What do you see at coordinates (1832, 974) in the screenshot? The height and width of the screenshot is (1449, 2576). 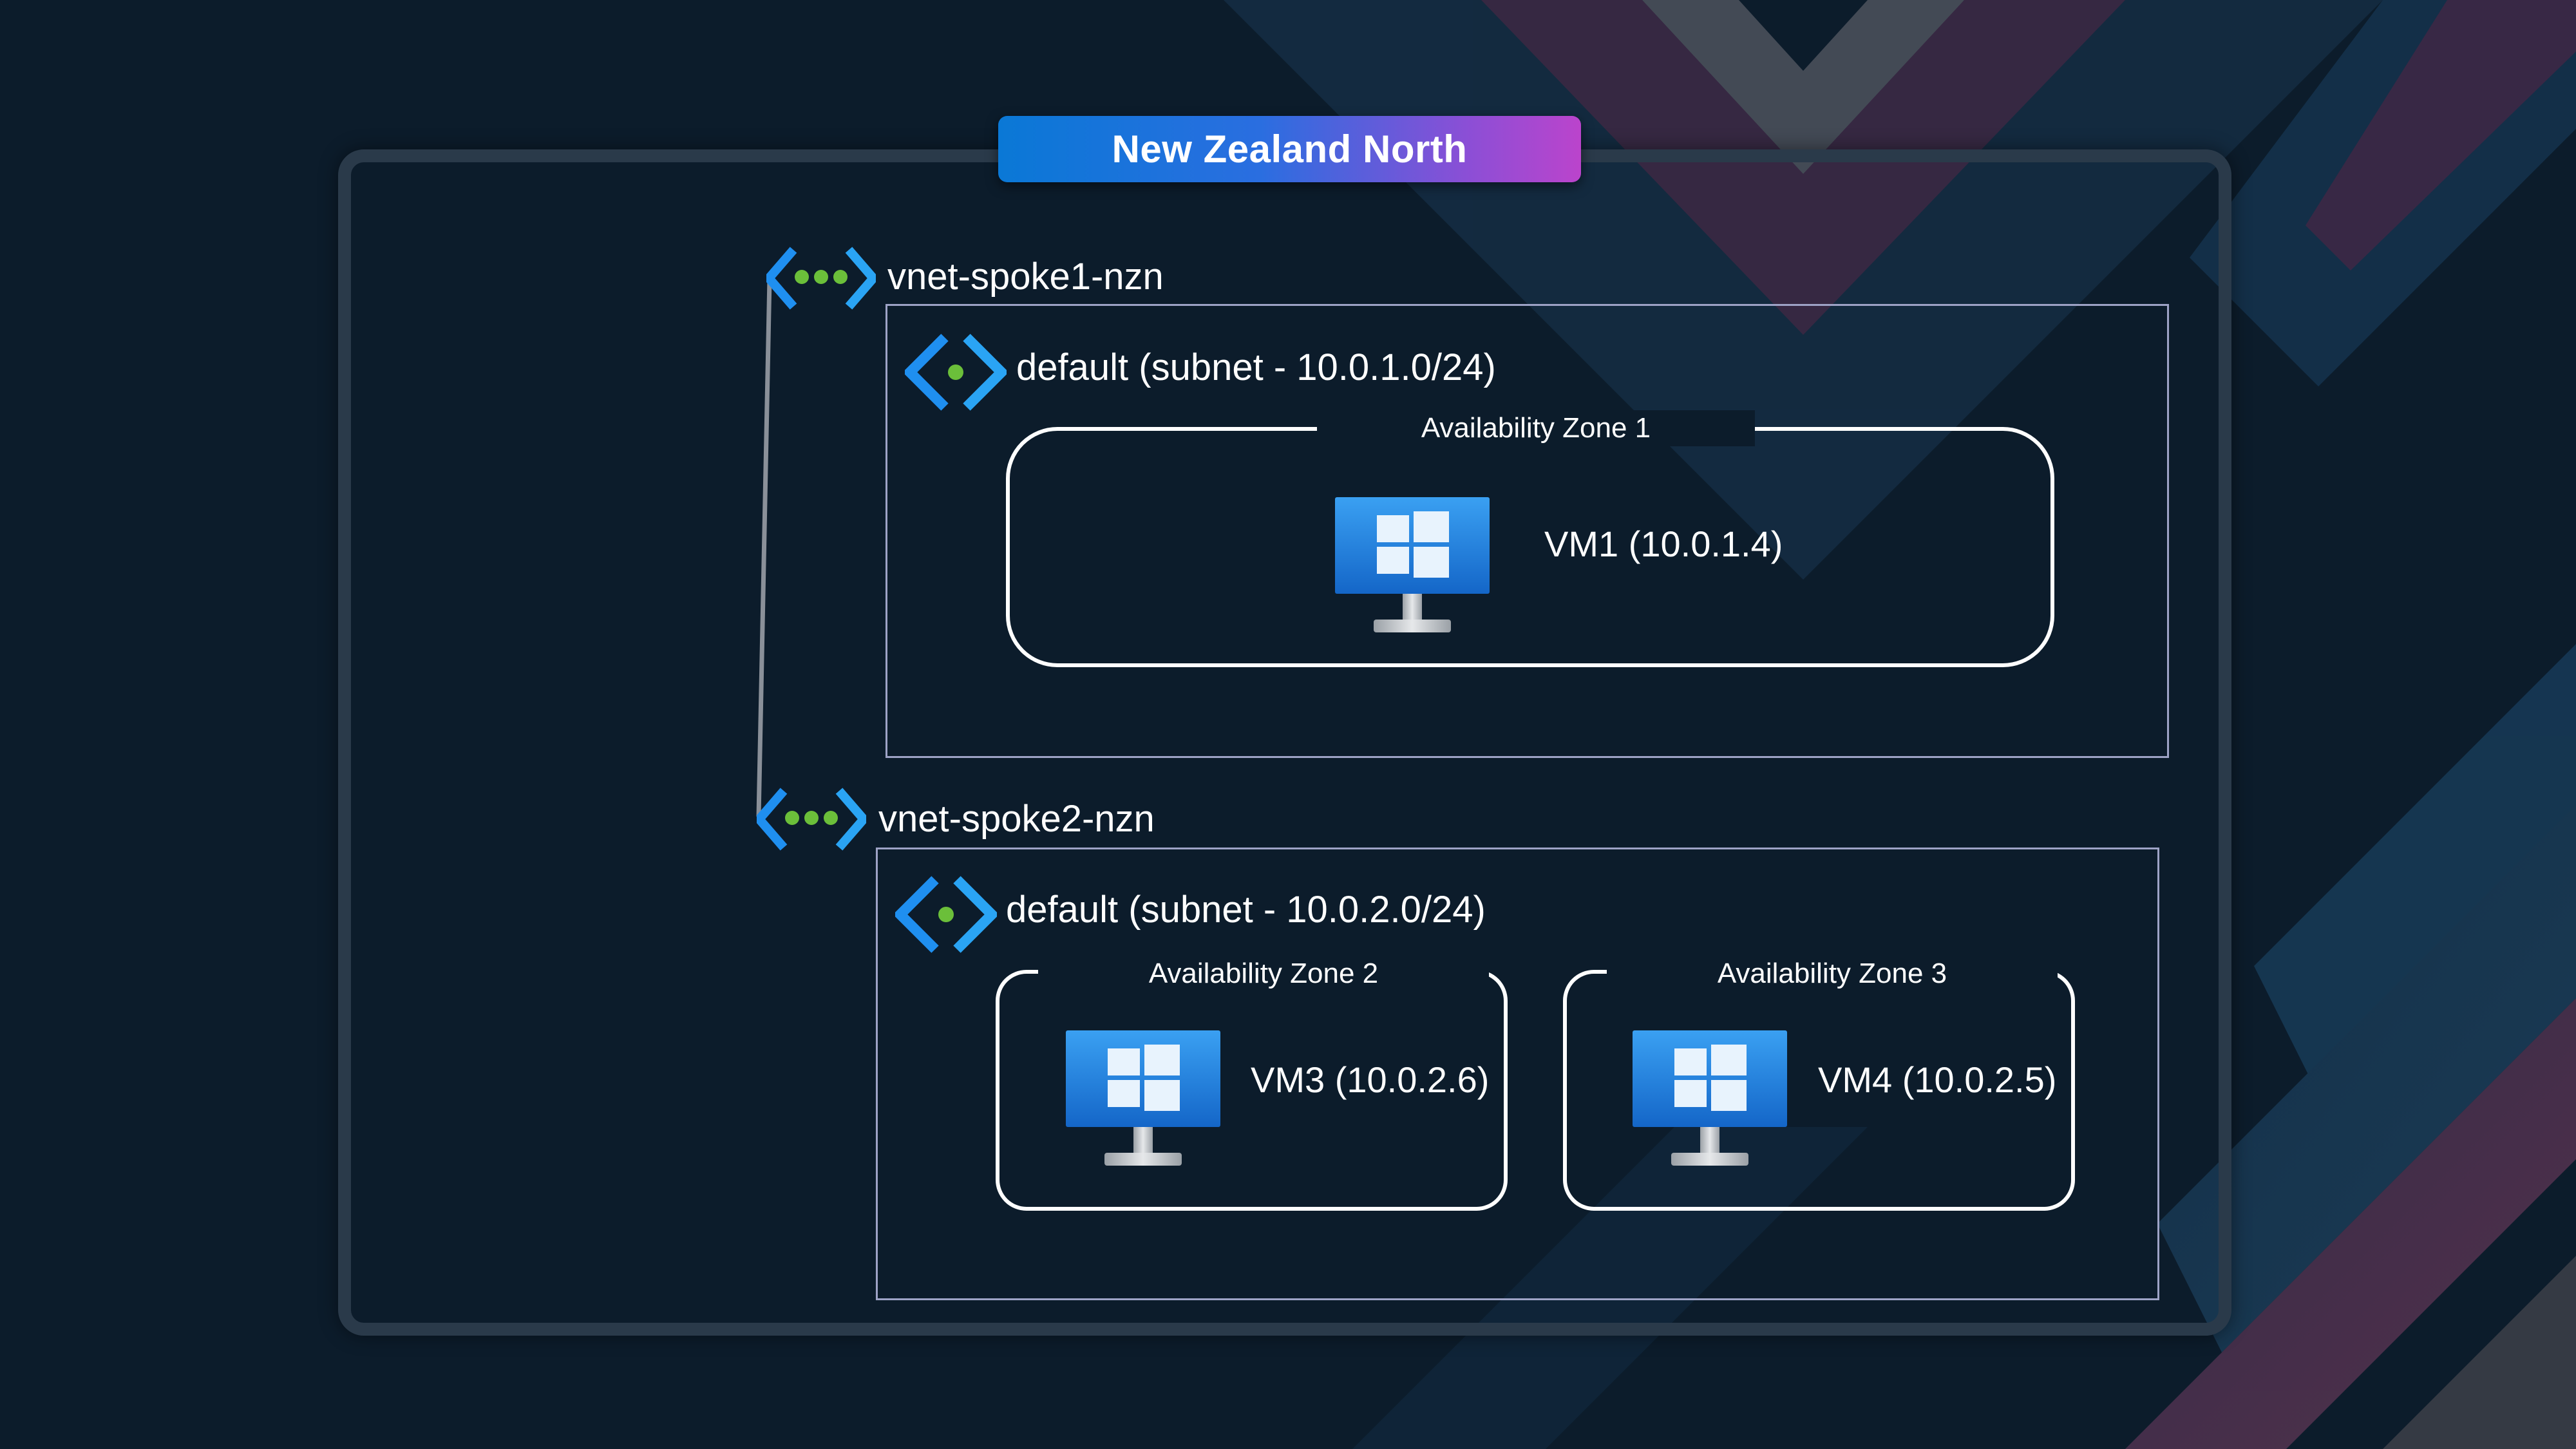 I see `availability-zone-title: Availability Zone 3` at bounding box center [1832, 974].